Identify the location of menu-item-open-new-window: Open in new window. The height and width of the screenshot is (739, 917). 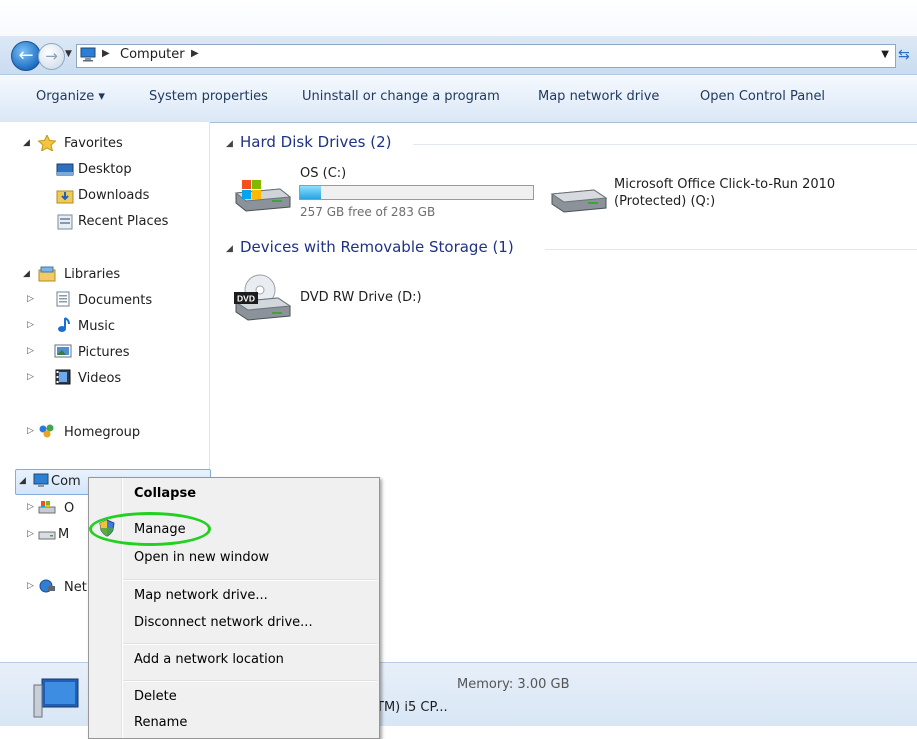
(201, 557).